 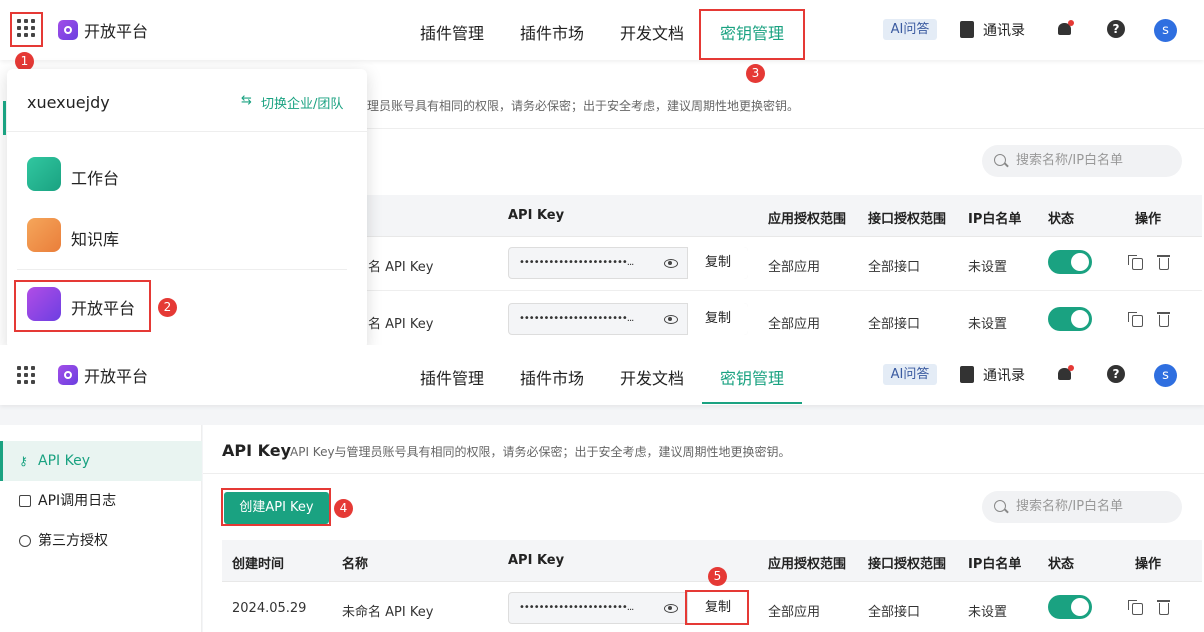 I want to click on step-badge-2: 2, so click(x=167, y=307).